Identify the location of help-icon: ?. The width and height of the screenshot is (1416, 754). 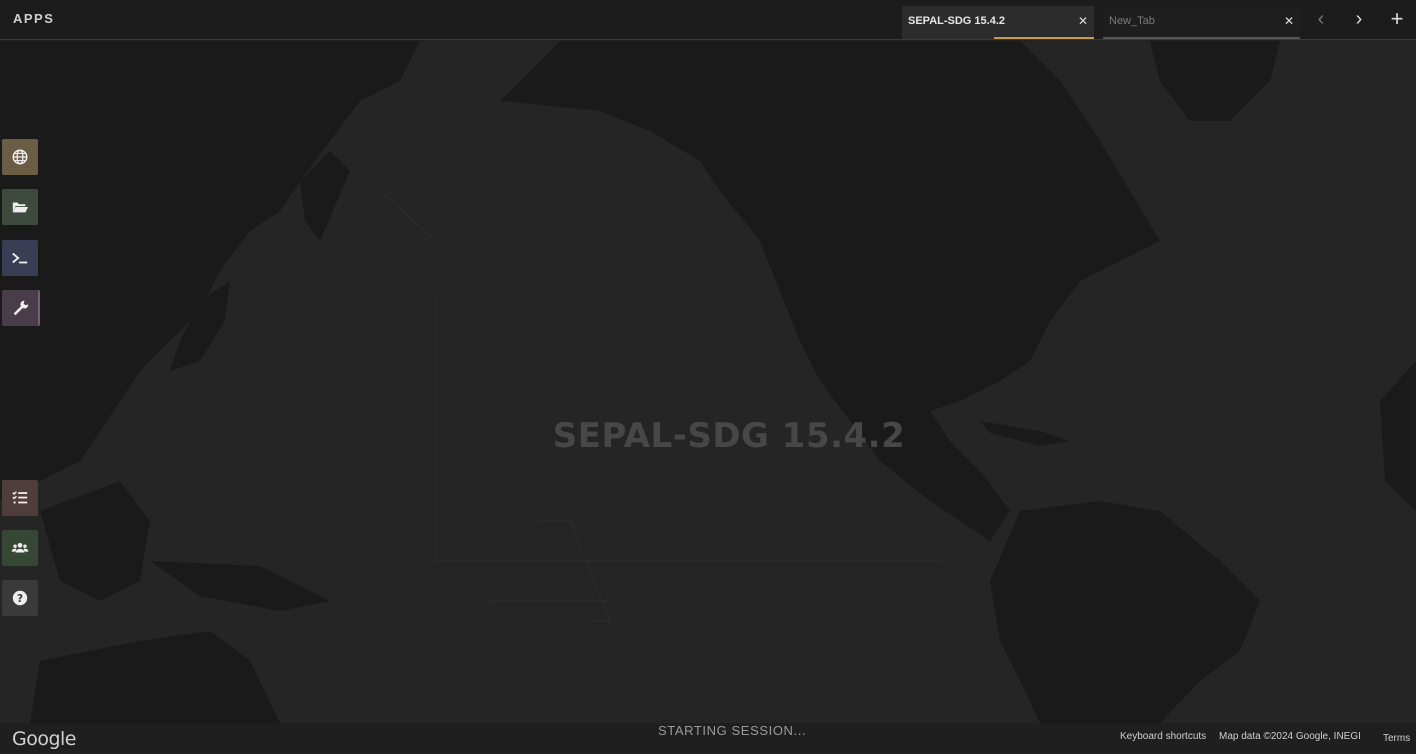
(20, 598).